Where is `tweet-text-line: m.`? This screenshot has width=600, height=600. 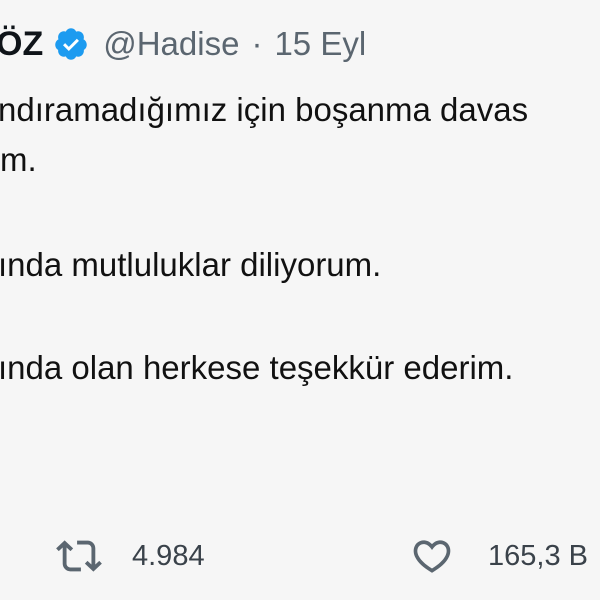 tweet-text-line: m. is located at coordinates (18, 159).